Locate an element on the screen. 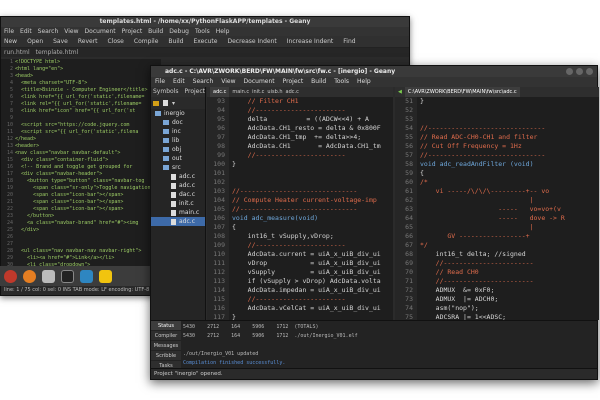 The image size is (600, 400). minimize-icon is located at coordinates (569, 71).